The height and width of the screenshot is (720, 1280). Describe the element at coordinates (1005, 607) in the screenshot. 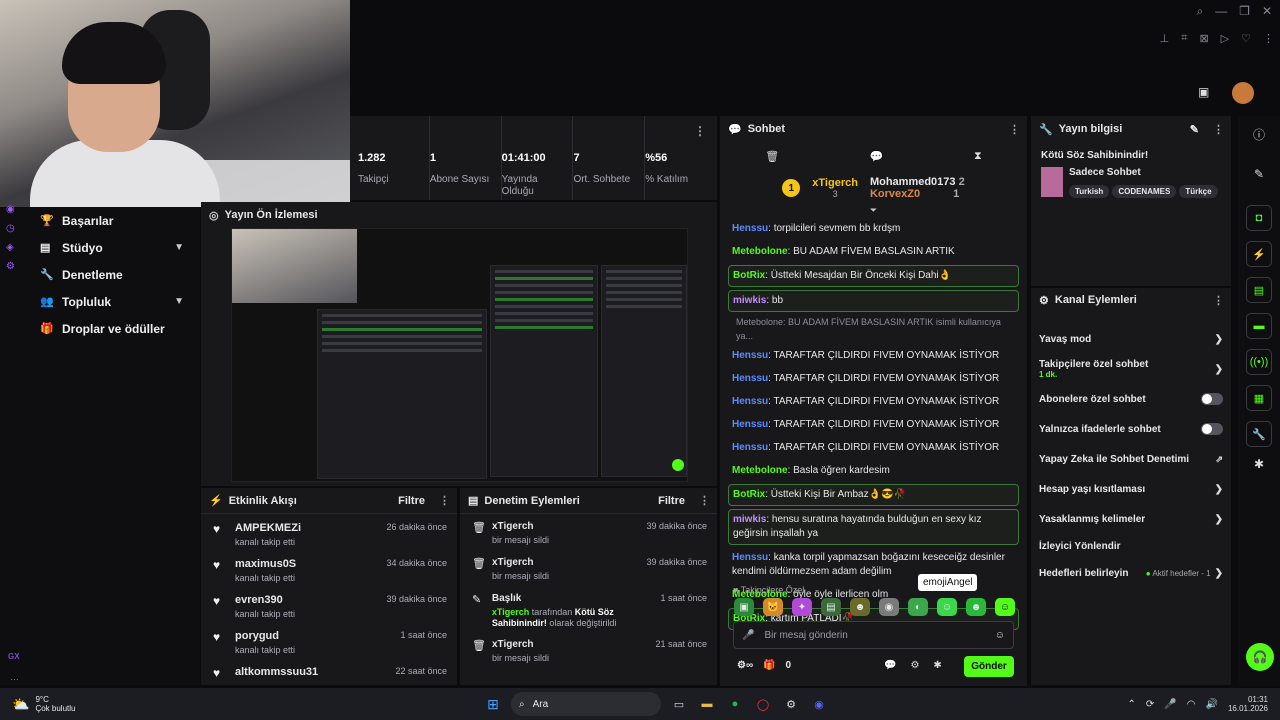

I see `emote-icon: ☺` at that location.